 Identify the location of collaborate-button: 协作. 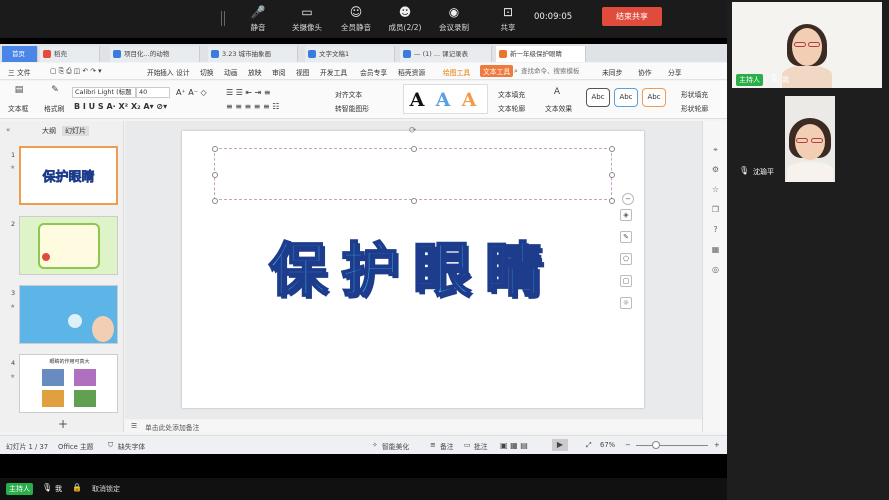
(645, 72).